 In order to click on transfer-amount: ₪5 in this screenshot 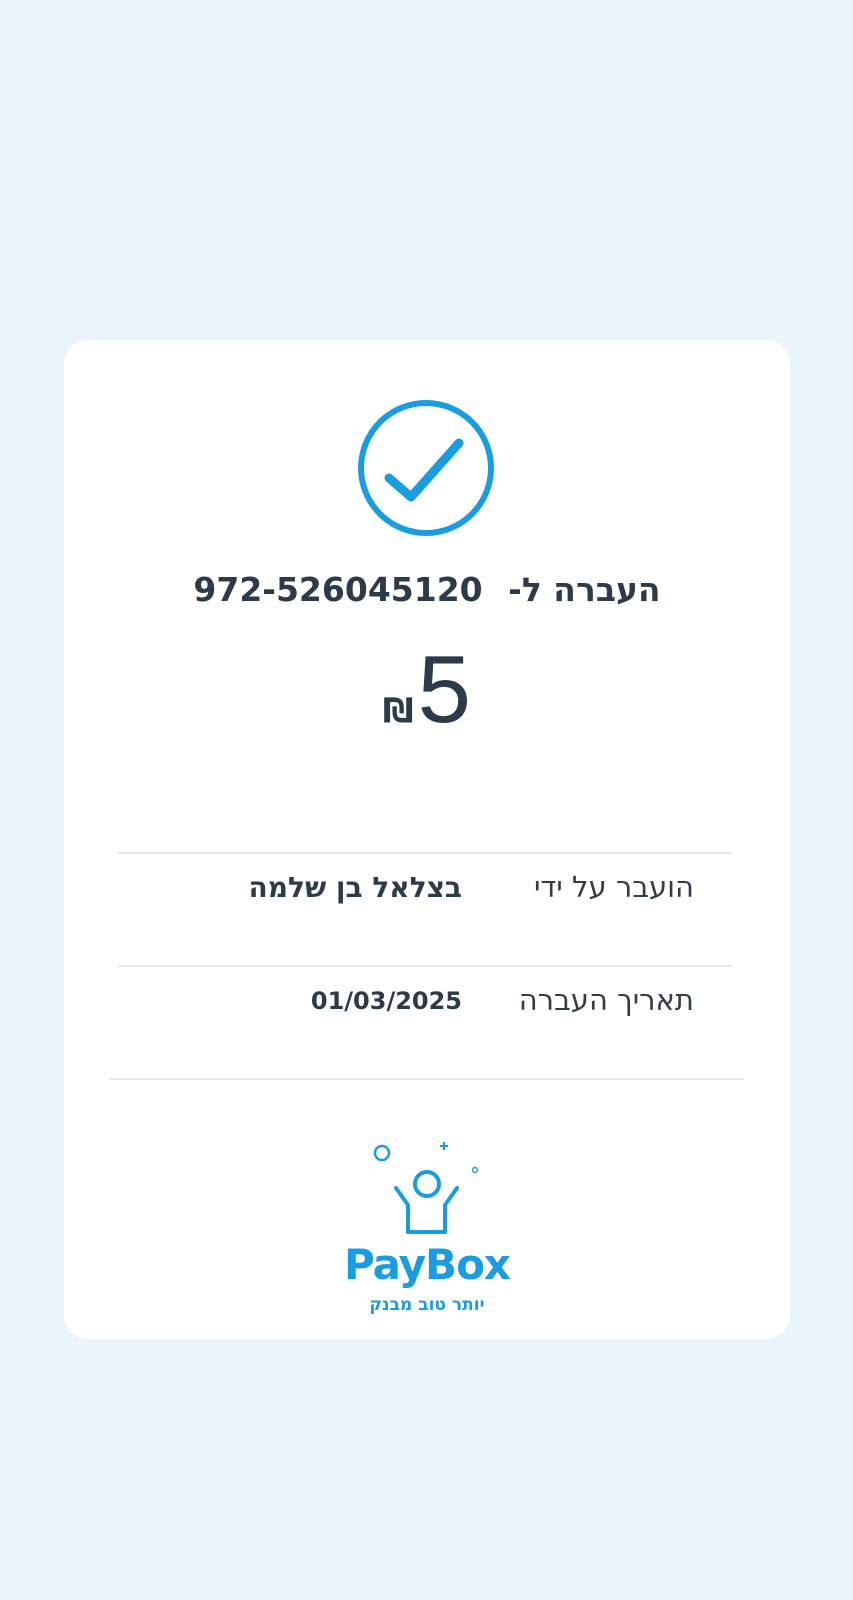, I will do `click(427, 690)`.